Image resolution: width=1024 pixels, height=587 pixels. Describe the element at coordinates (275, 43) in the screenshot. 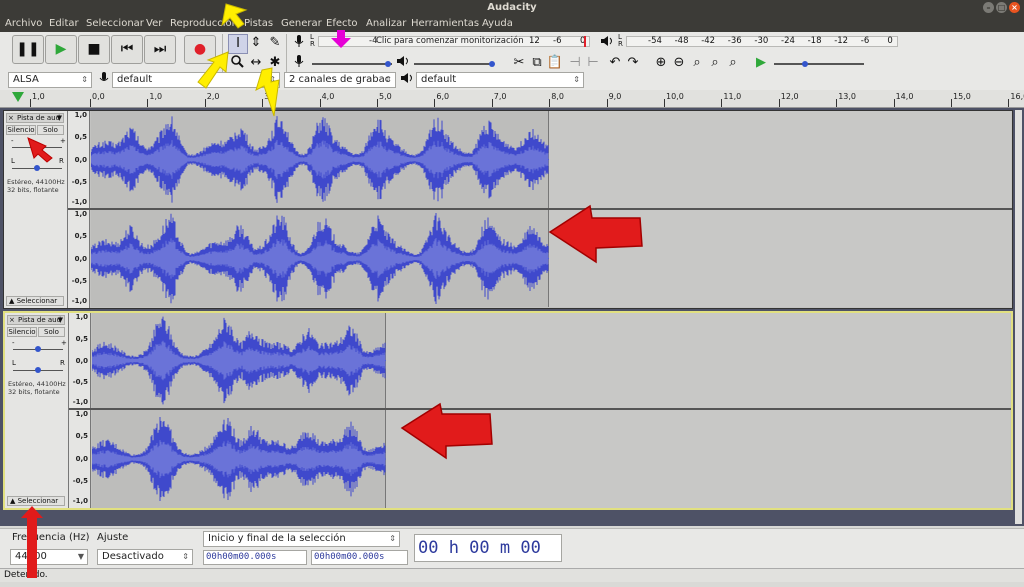

I see `draw-tool-button: ✎` at that location.